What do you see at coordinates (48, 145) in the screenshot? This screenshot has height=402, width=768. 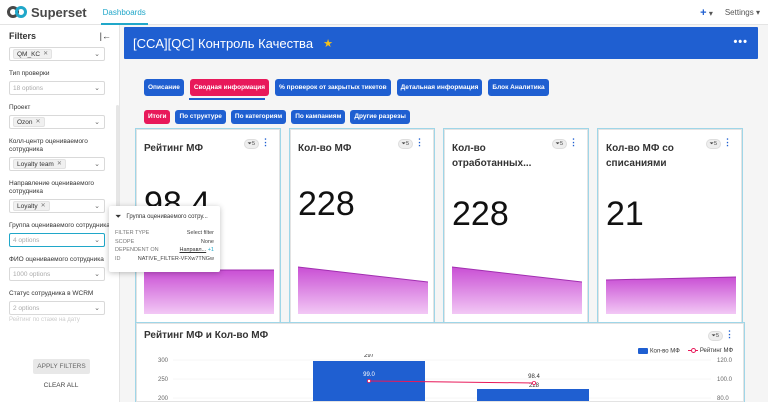 I see `filter-label: Колл-центр оцениваемого сотрудника` at bounding box center [48, 145].